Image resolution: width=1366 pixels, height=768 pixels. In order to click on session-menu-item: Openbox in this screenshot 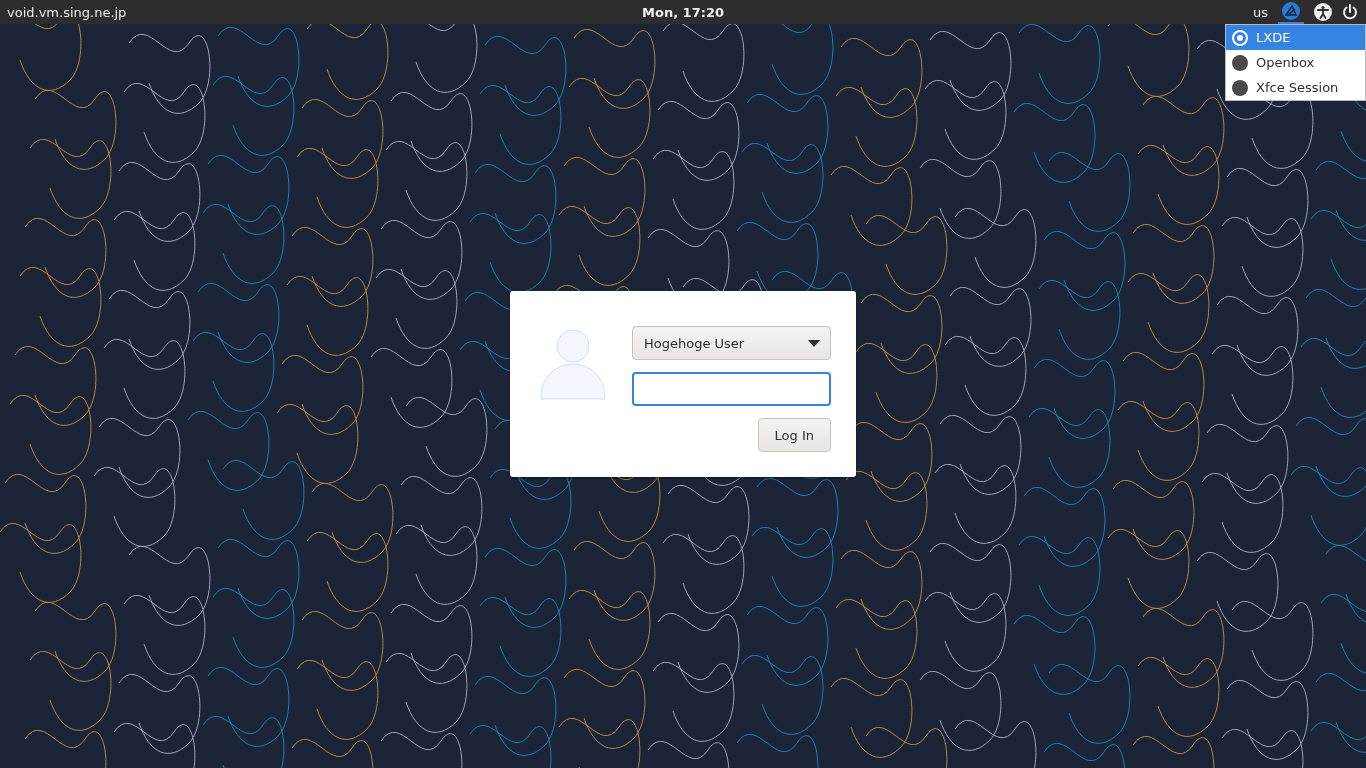, I will do `click(1295, 62)`.